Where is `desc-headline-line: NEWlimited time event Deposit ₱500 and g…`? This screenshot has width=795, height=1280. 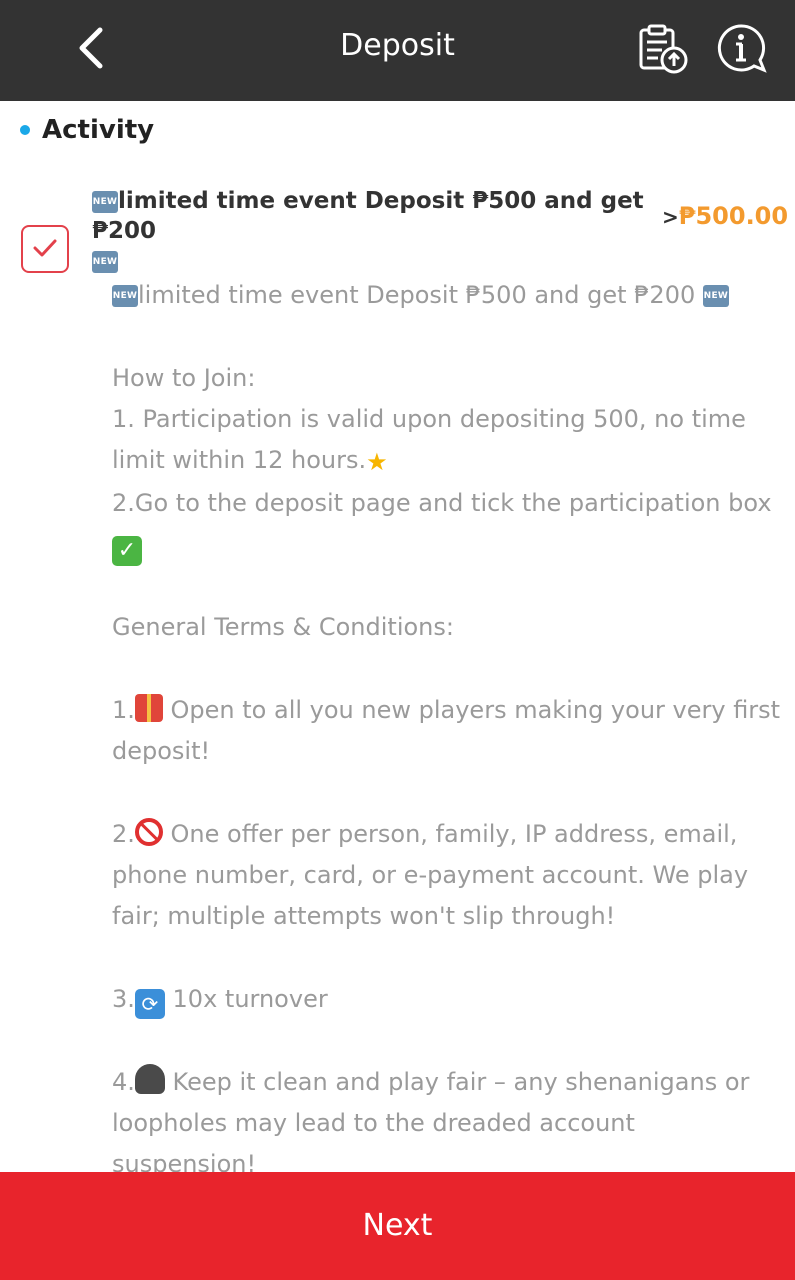
desc-headline-line: NEWlimited time event Deposit ₱500 and g… is located at coordinates (447, 295).